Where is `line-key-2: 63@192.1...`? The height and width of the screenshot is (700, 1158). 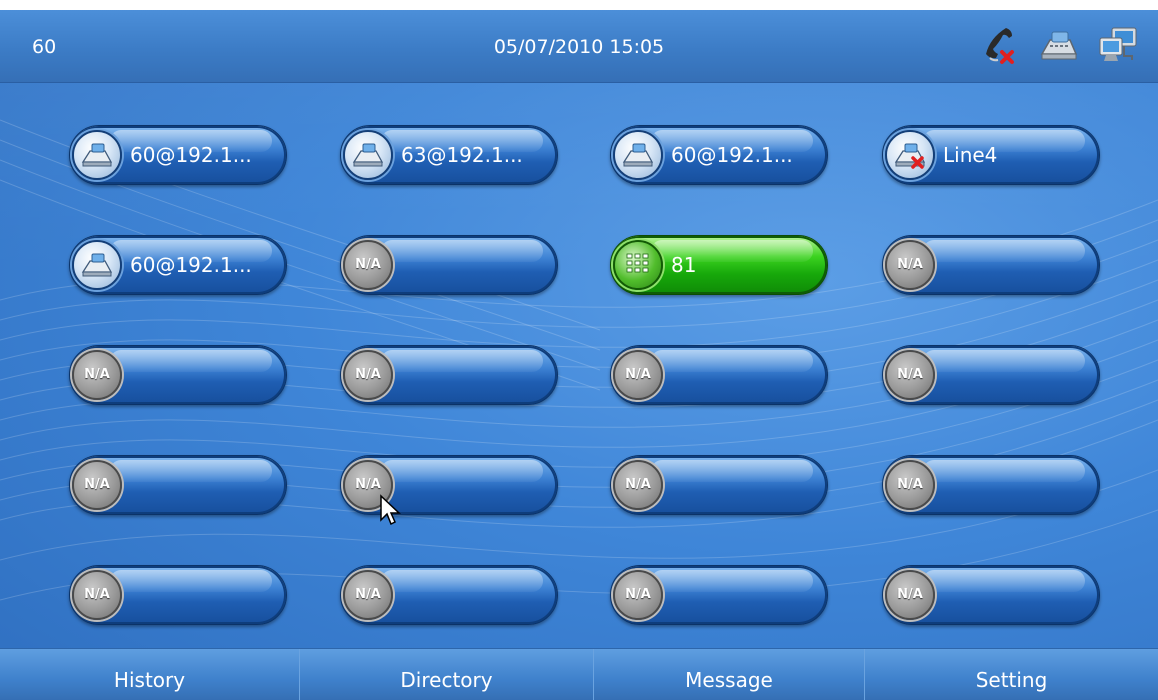
line-key-2: 63@192.1... is located at coordinates (449, 155).